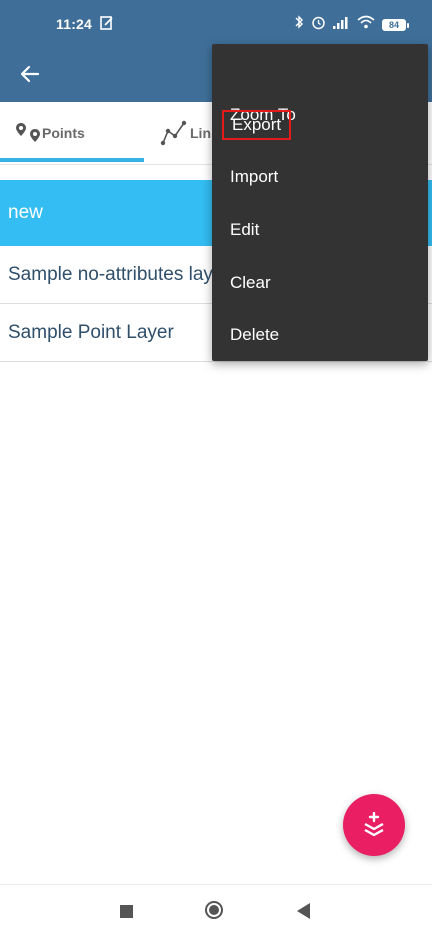 The width and height of the screenshot is (432, 937). Describe the element at coordinates (91, 332) in the screenshot. I see `layer-name: Sample Point Layer` at that location.